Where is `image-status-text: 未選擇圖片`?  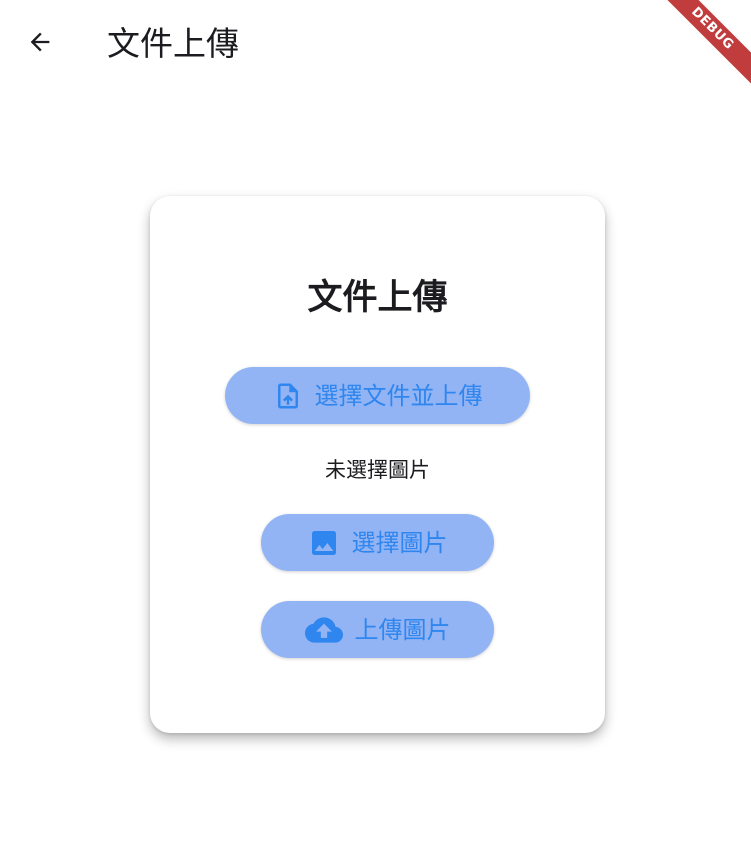 image-status-text: 未選擇圖片 is located at coordinates (377, 470).